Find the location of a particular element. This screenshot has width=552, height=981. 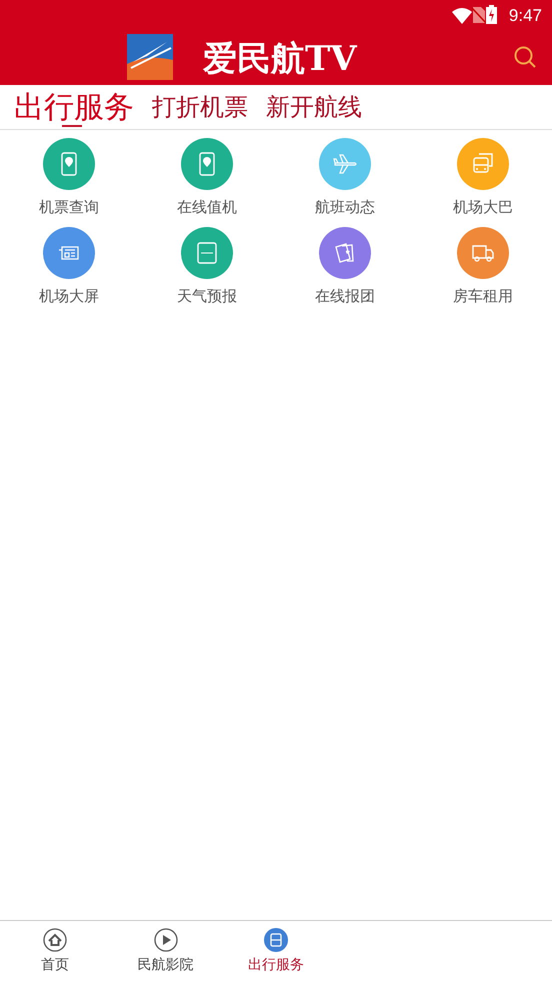

truck-icon is located at coordinates (483, 253).